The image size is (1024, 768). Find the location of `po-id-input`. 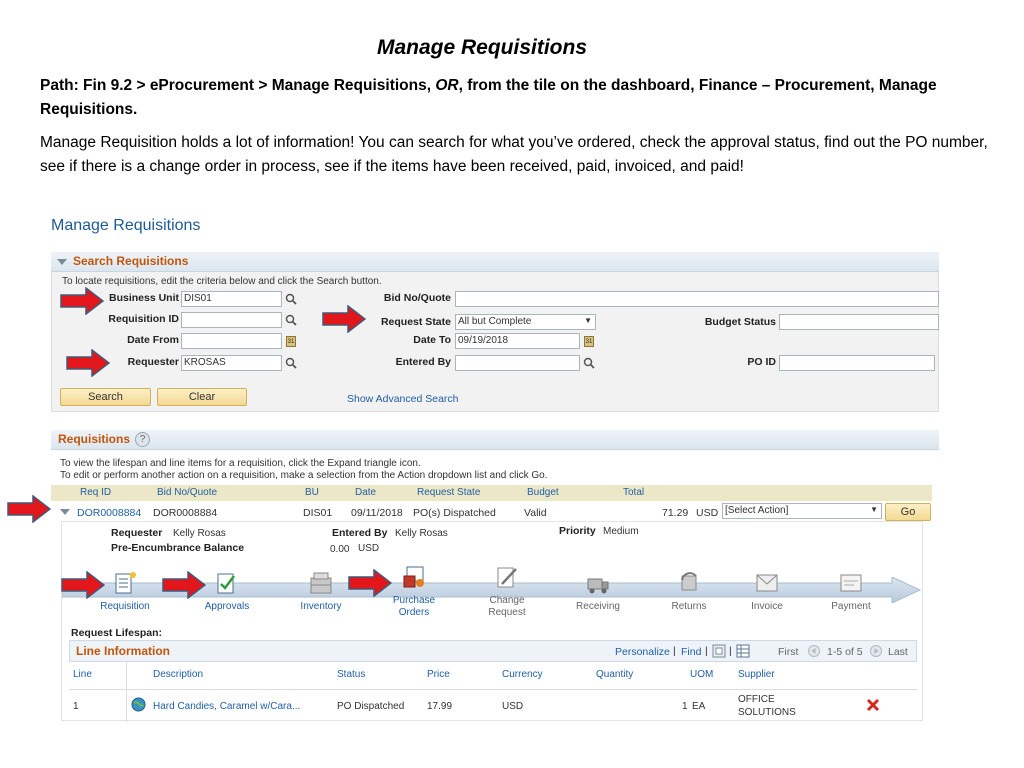

po-id-input is located at coordinates (857, 363).